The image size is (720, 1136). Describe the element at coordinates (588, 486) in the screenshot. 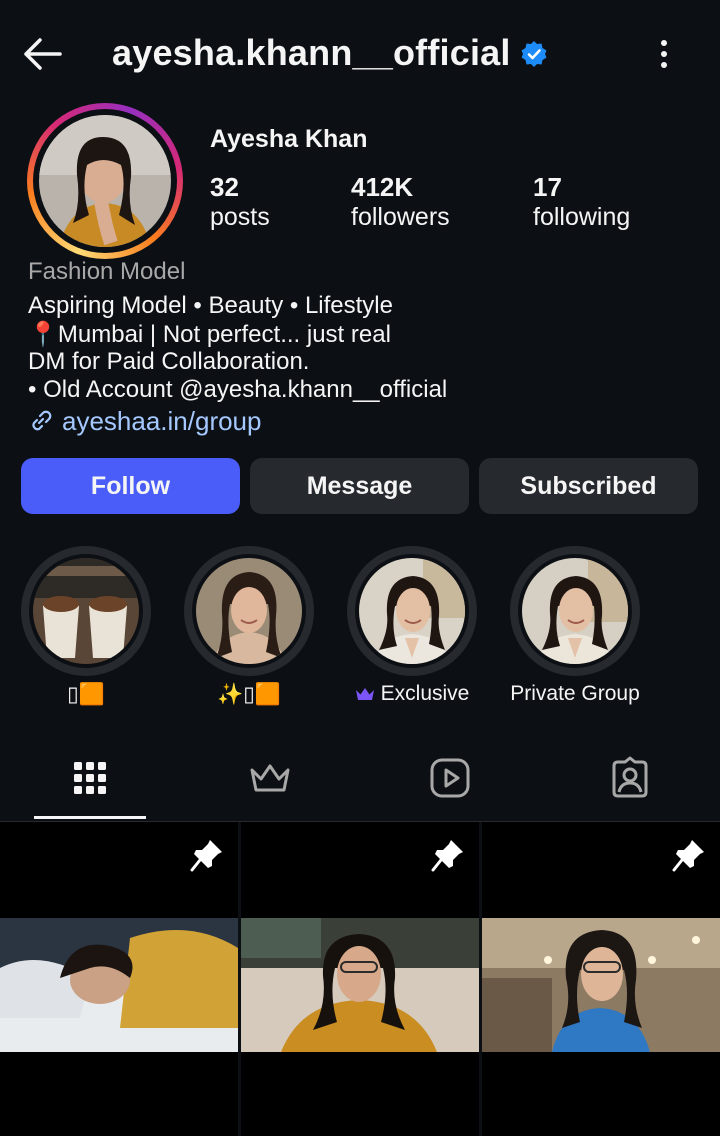

I see `subscribed-button: Subscribed` at that location.